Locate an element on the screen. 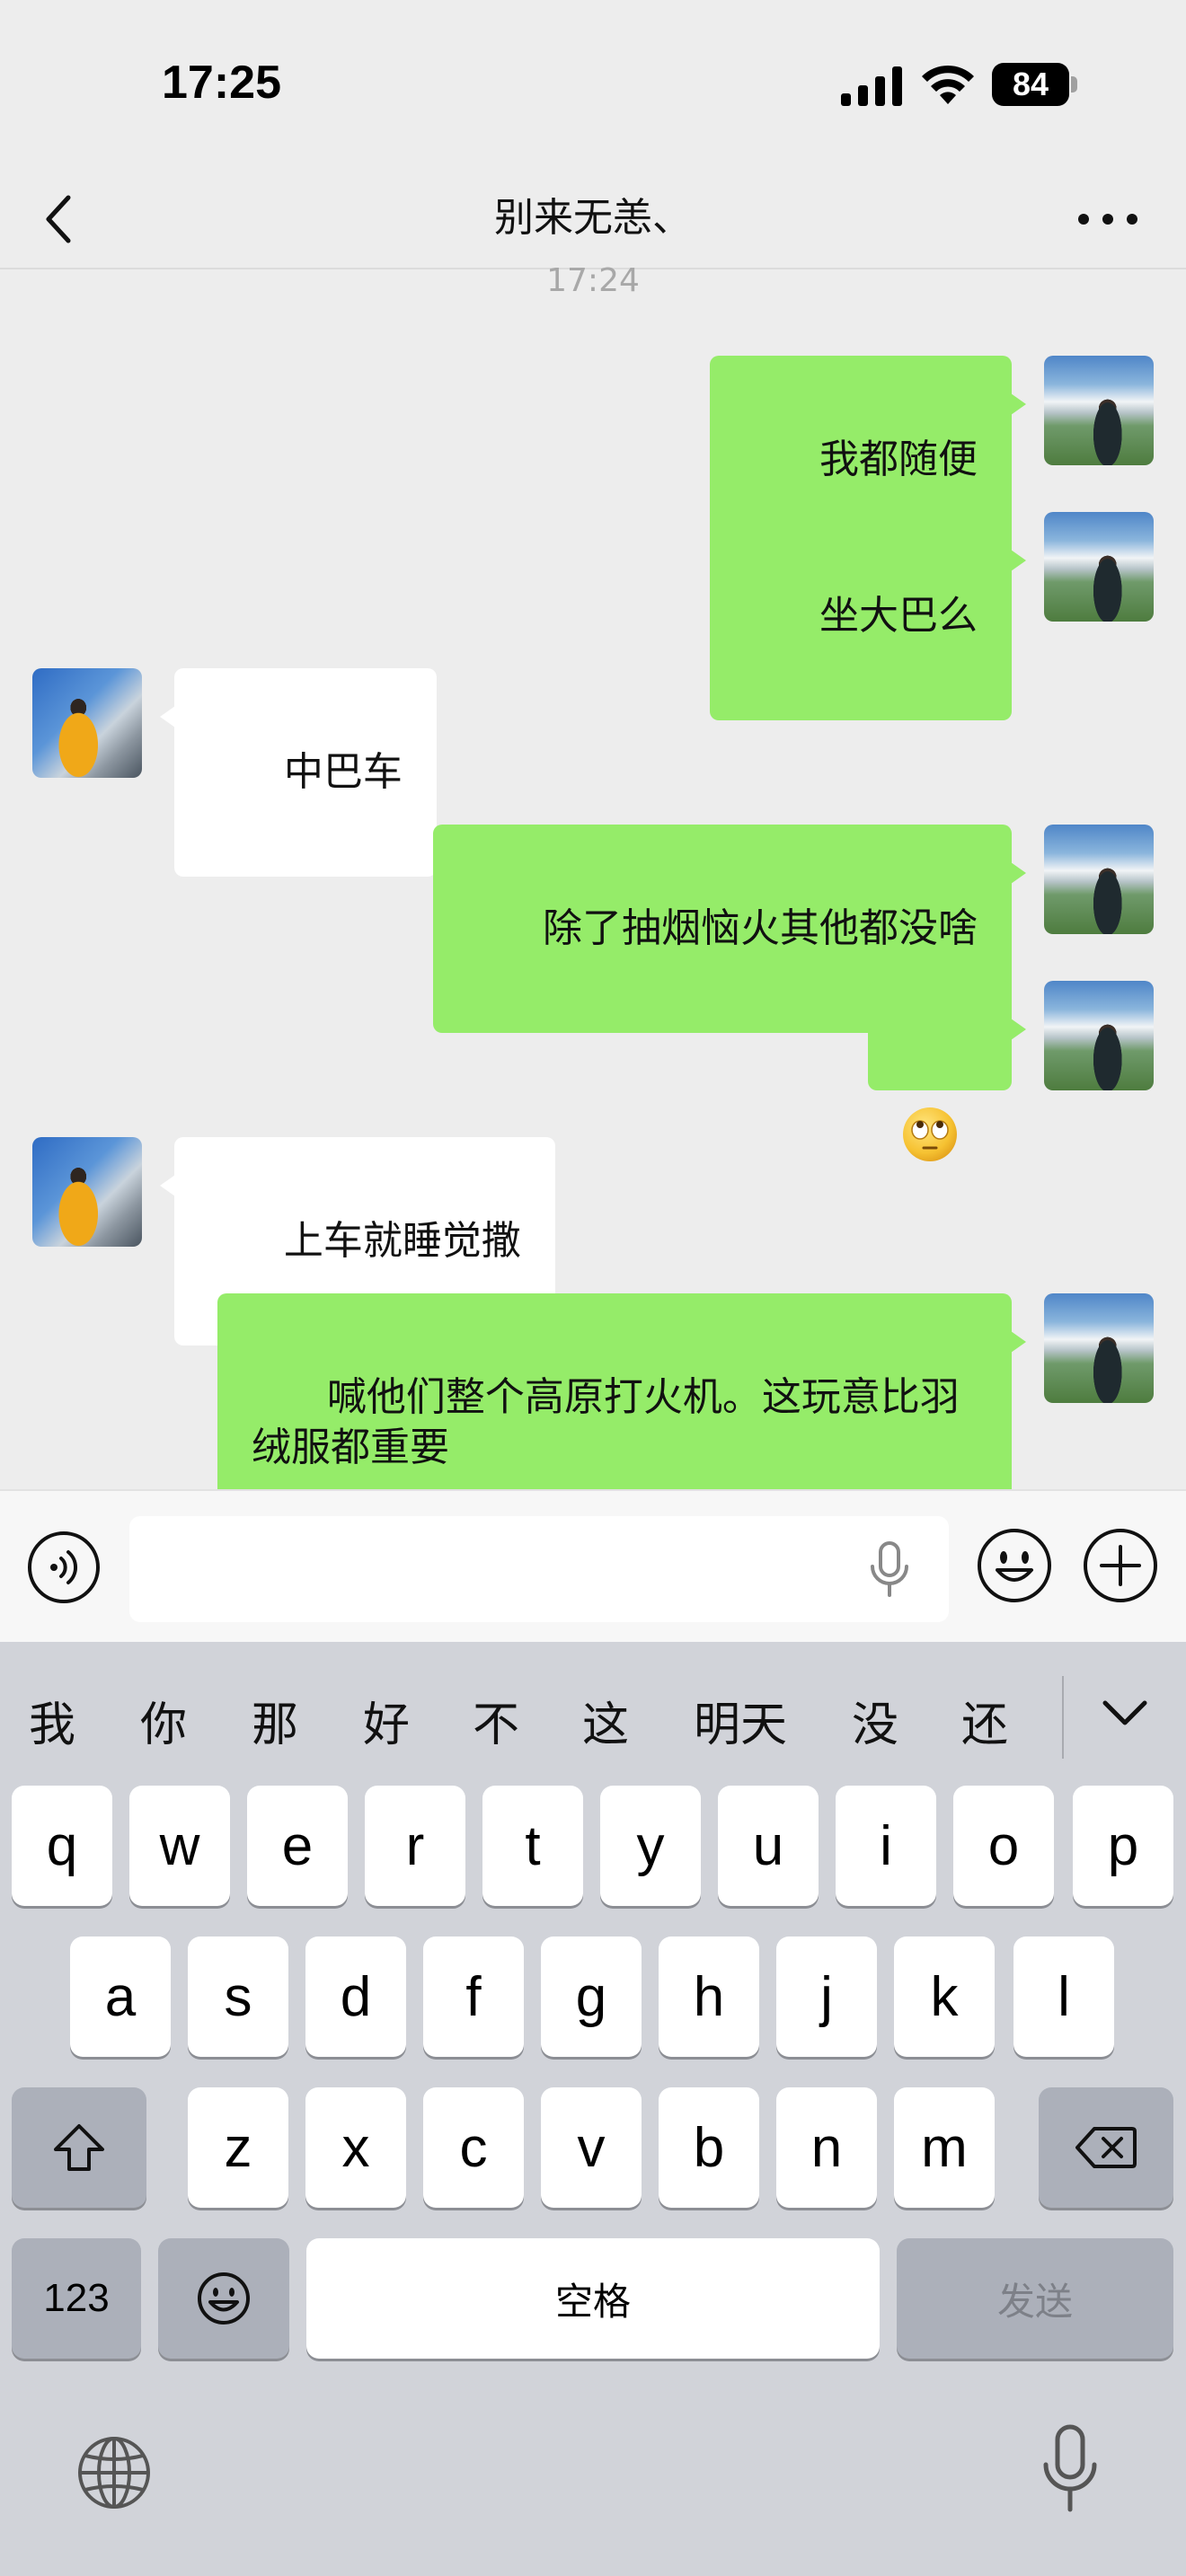 This screenshot has width=1186, height=2576. key-m: m is located at coordinates (944, 2147).